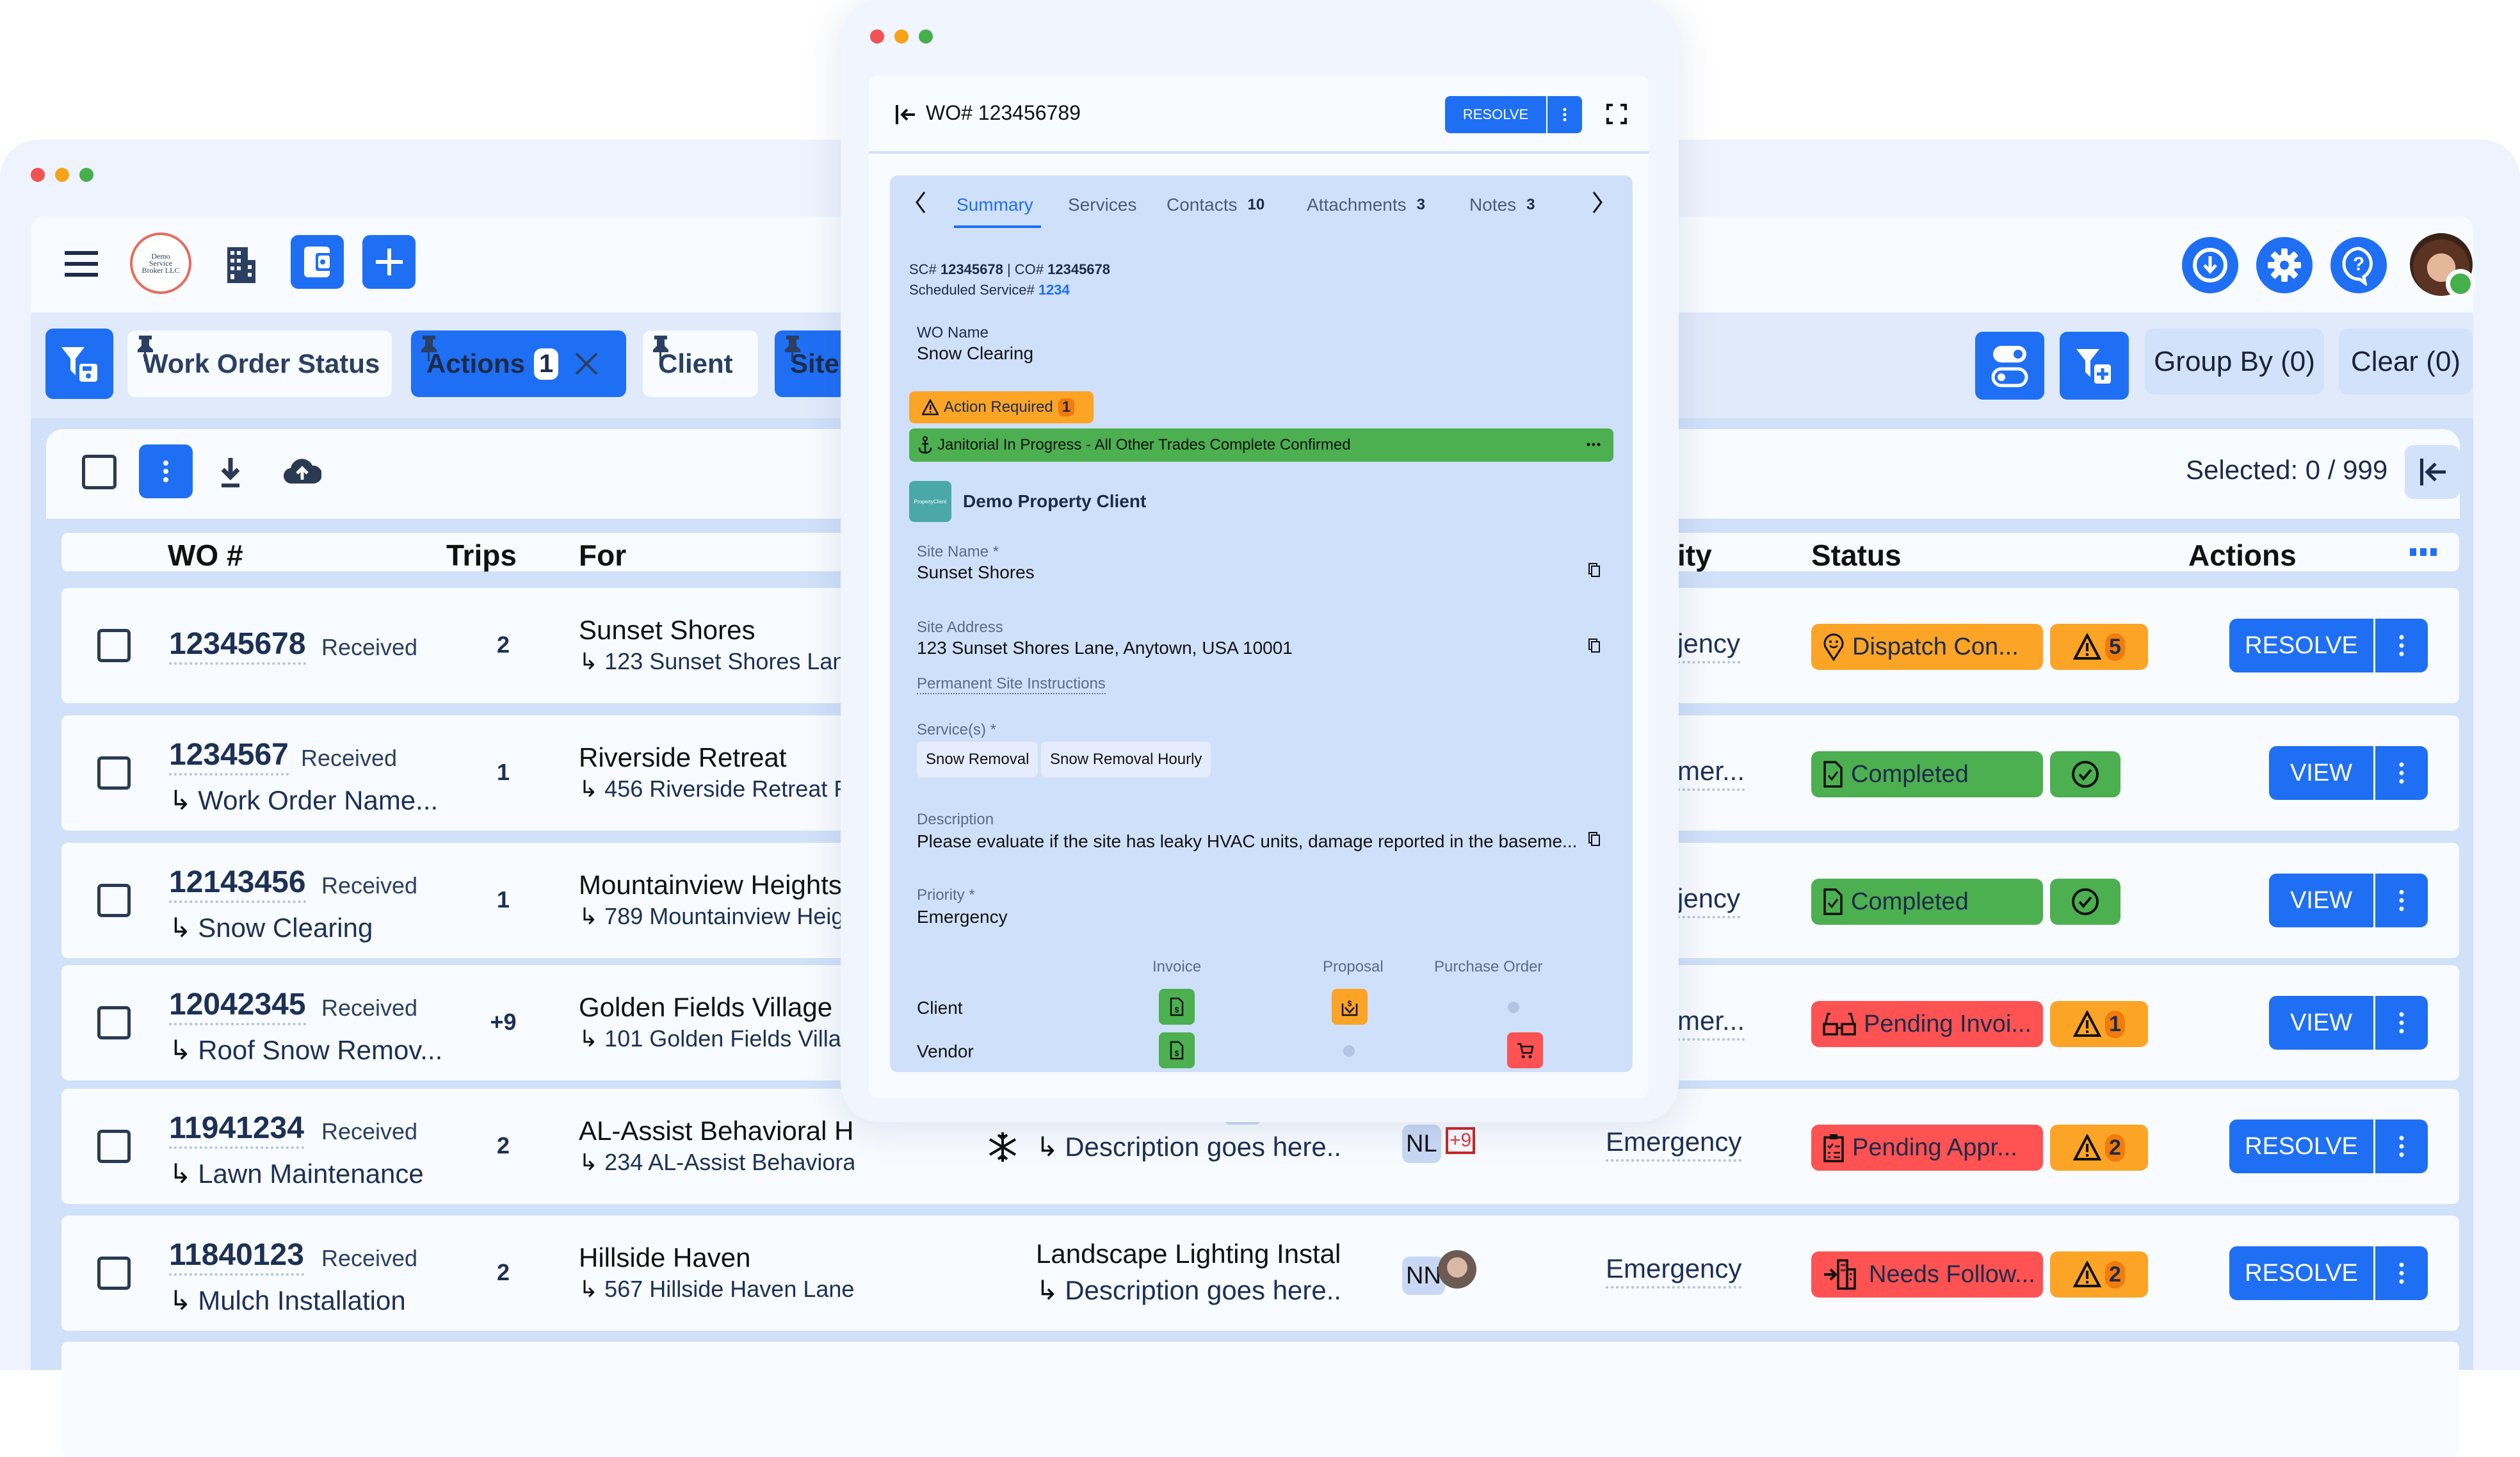 This screenshot has width=2520, height=1457. I want to click on service-chip: Snow Removal, so click(977, 759).